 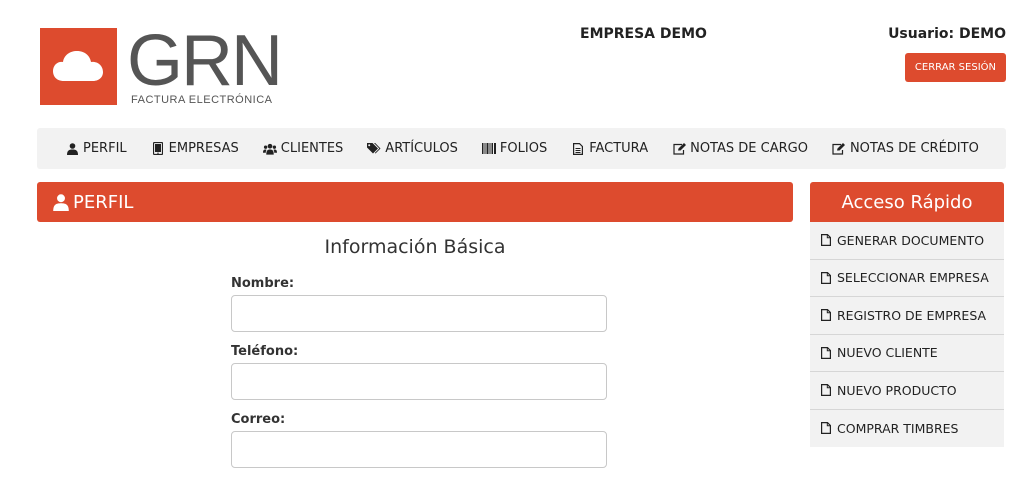 What do you see at coordinates (158, 149) in the screenshot?
I see `tablet-icon` at bounding box center [158, 149].